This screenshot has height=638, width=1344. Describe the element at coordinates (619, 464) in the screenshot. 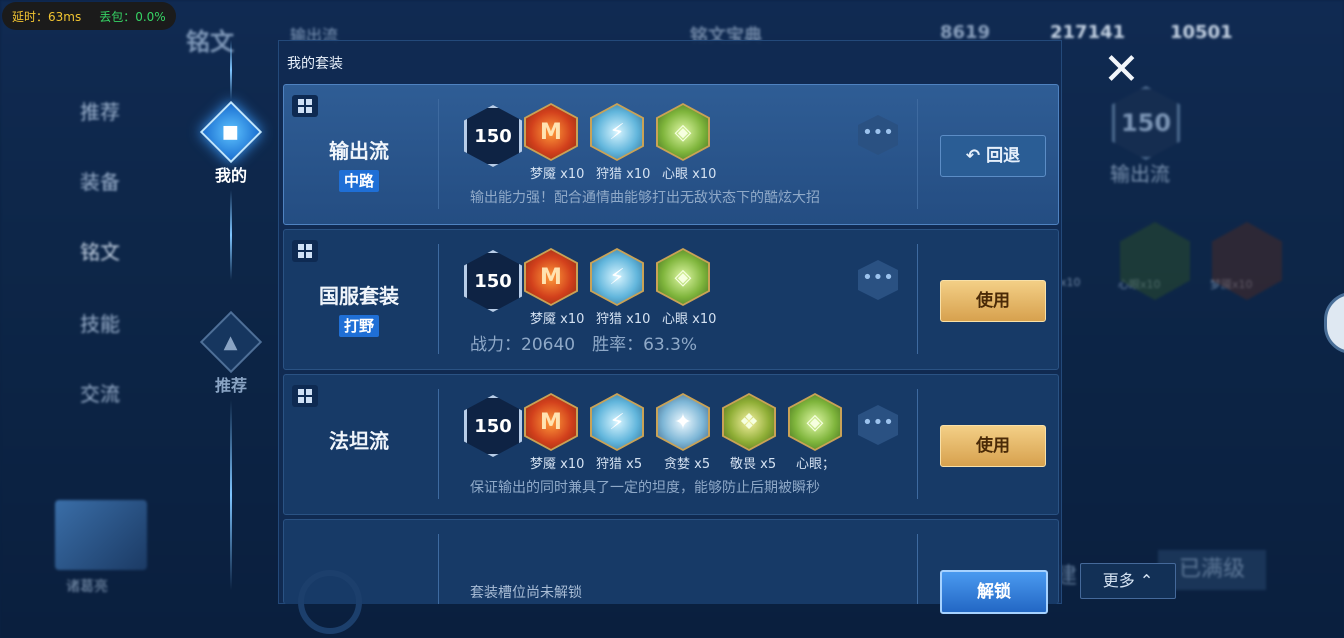

I see `rune-label: 狩猎 x5` at that location.